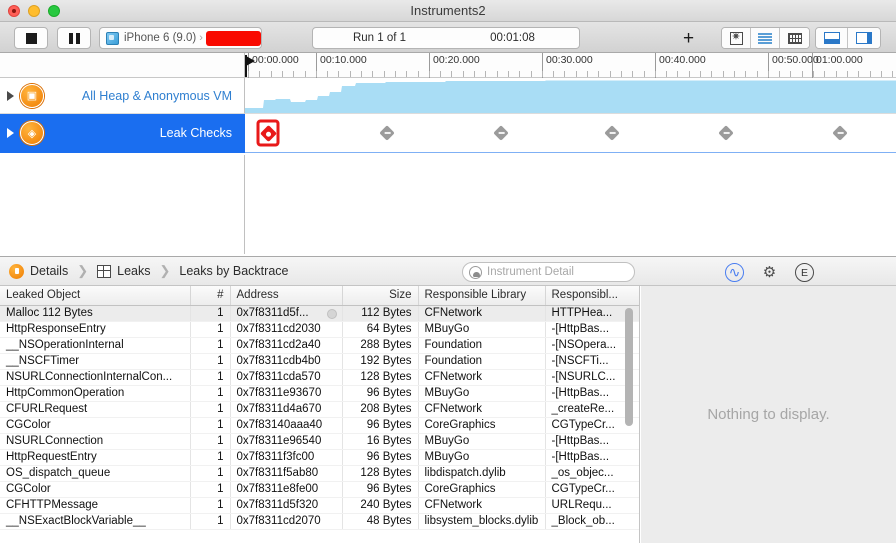 The height and width of the screenshot is (543, 896). I want to click on run-status-field: Run 1 of 1 00:01:08, so click(446, 38).